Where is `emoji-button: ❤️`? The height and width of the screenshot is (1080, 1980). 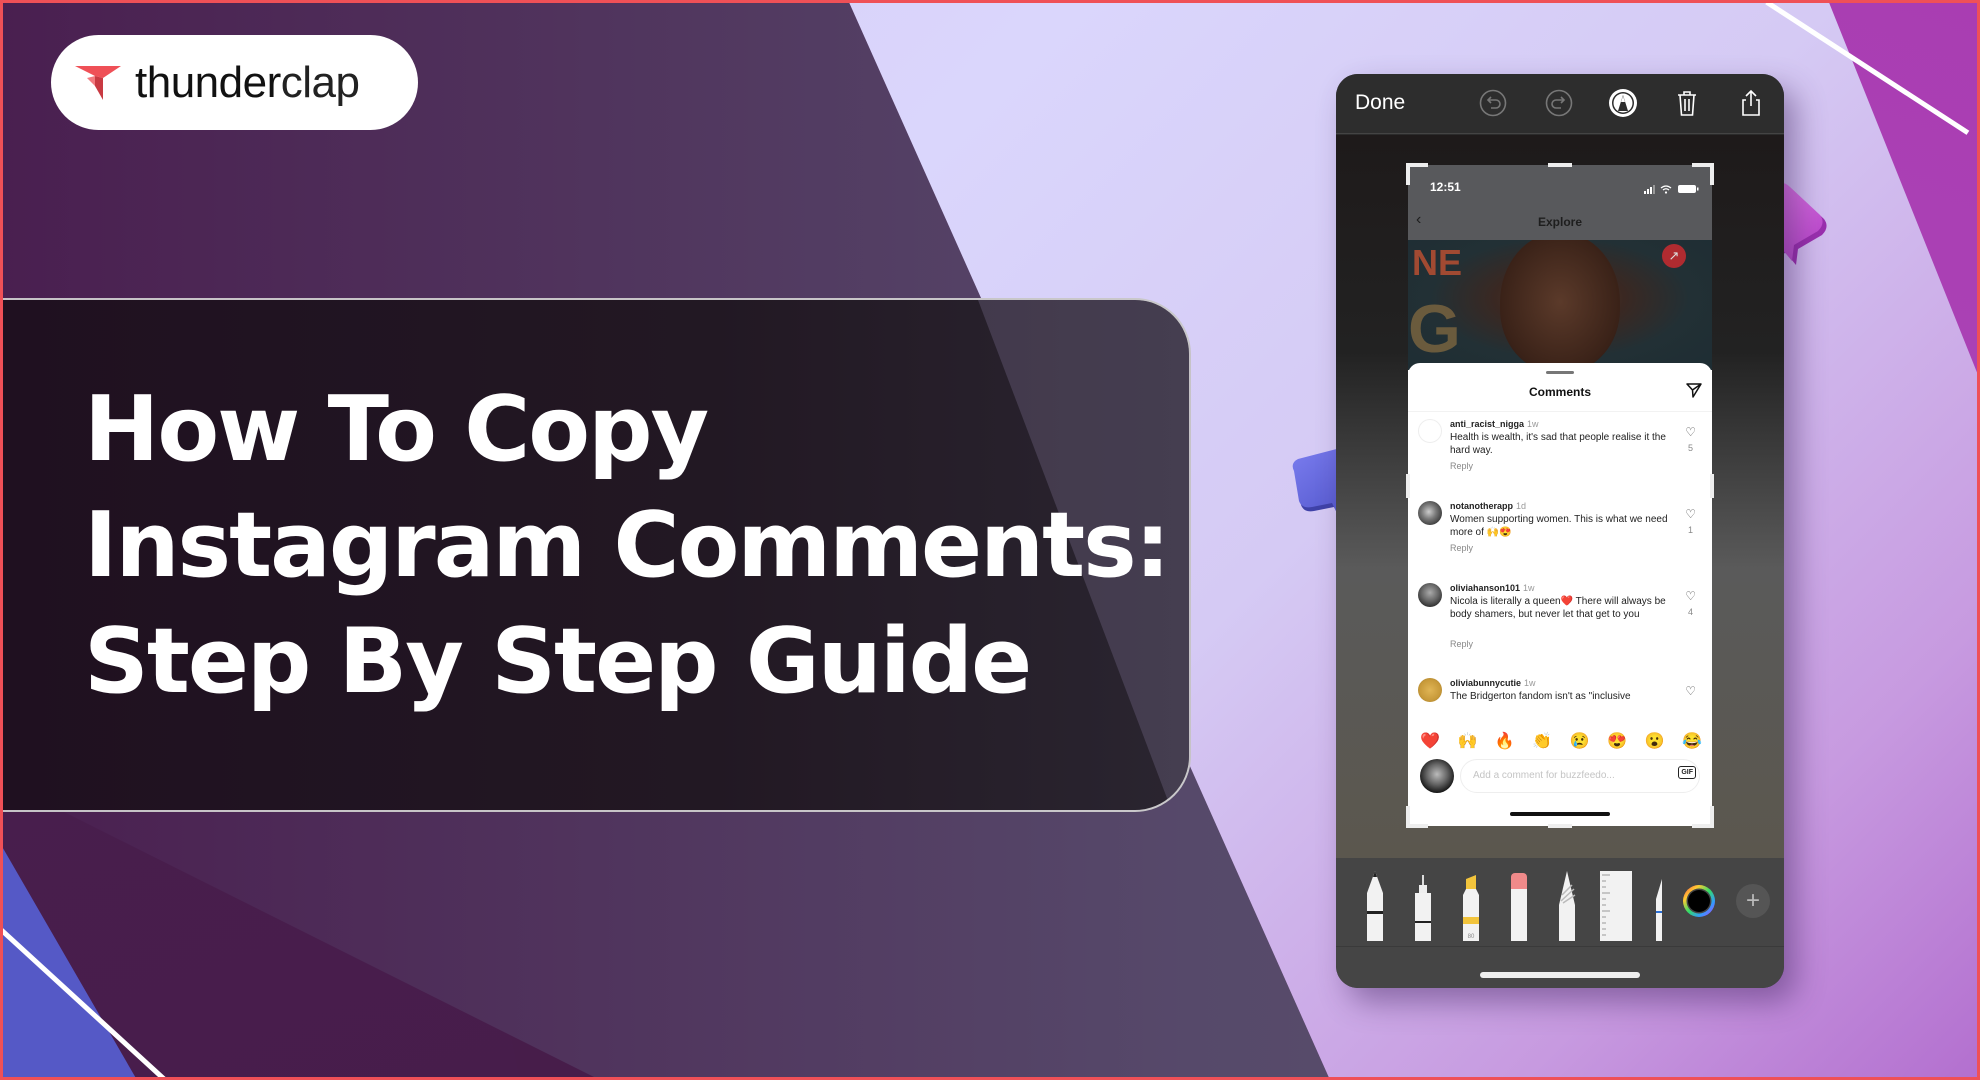
emoji-button: ❤️ is located at coordinates (1430, 741).